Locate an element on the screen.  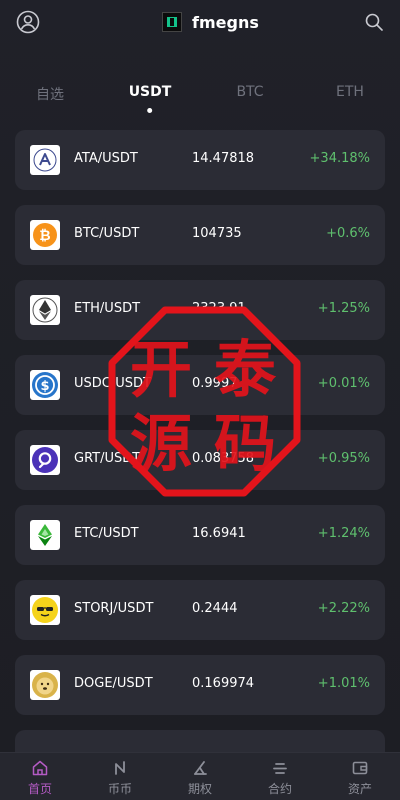
usdc-coin-icon: $ is located at coordinates (45, 385).